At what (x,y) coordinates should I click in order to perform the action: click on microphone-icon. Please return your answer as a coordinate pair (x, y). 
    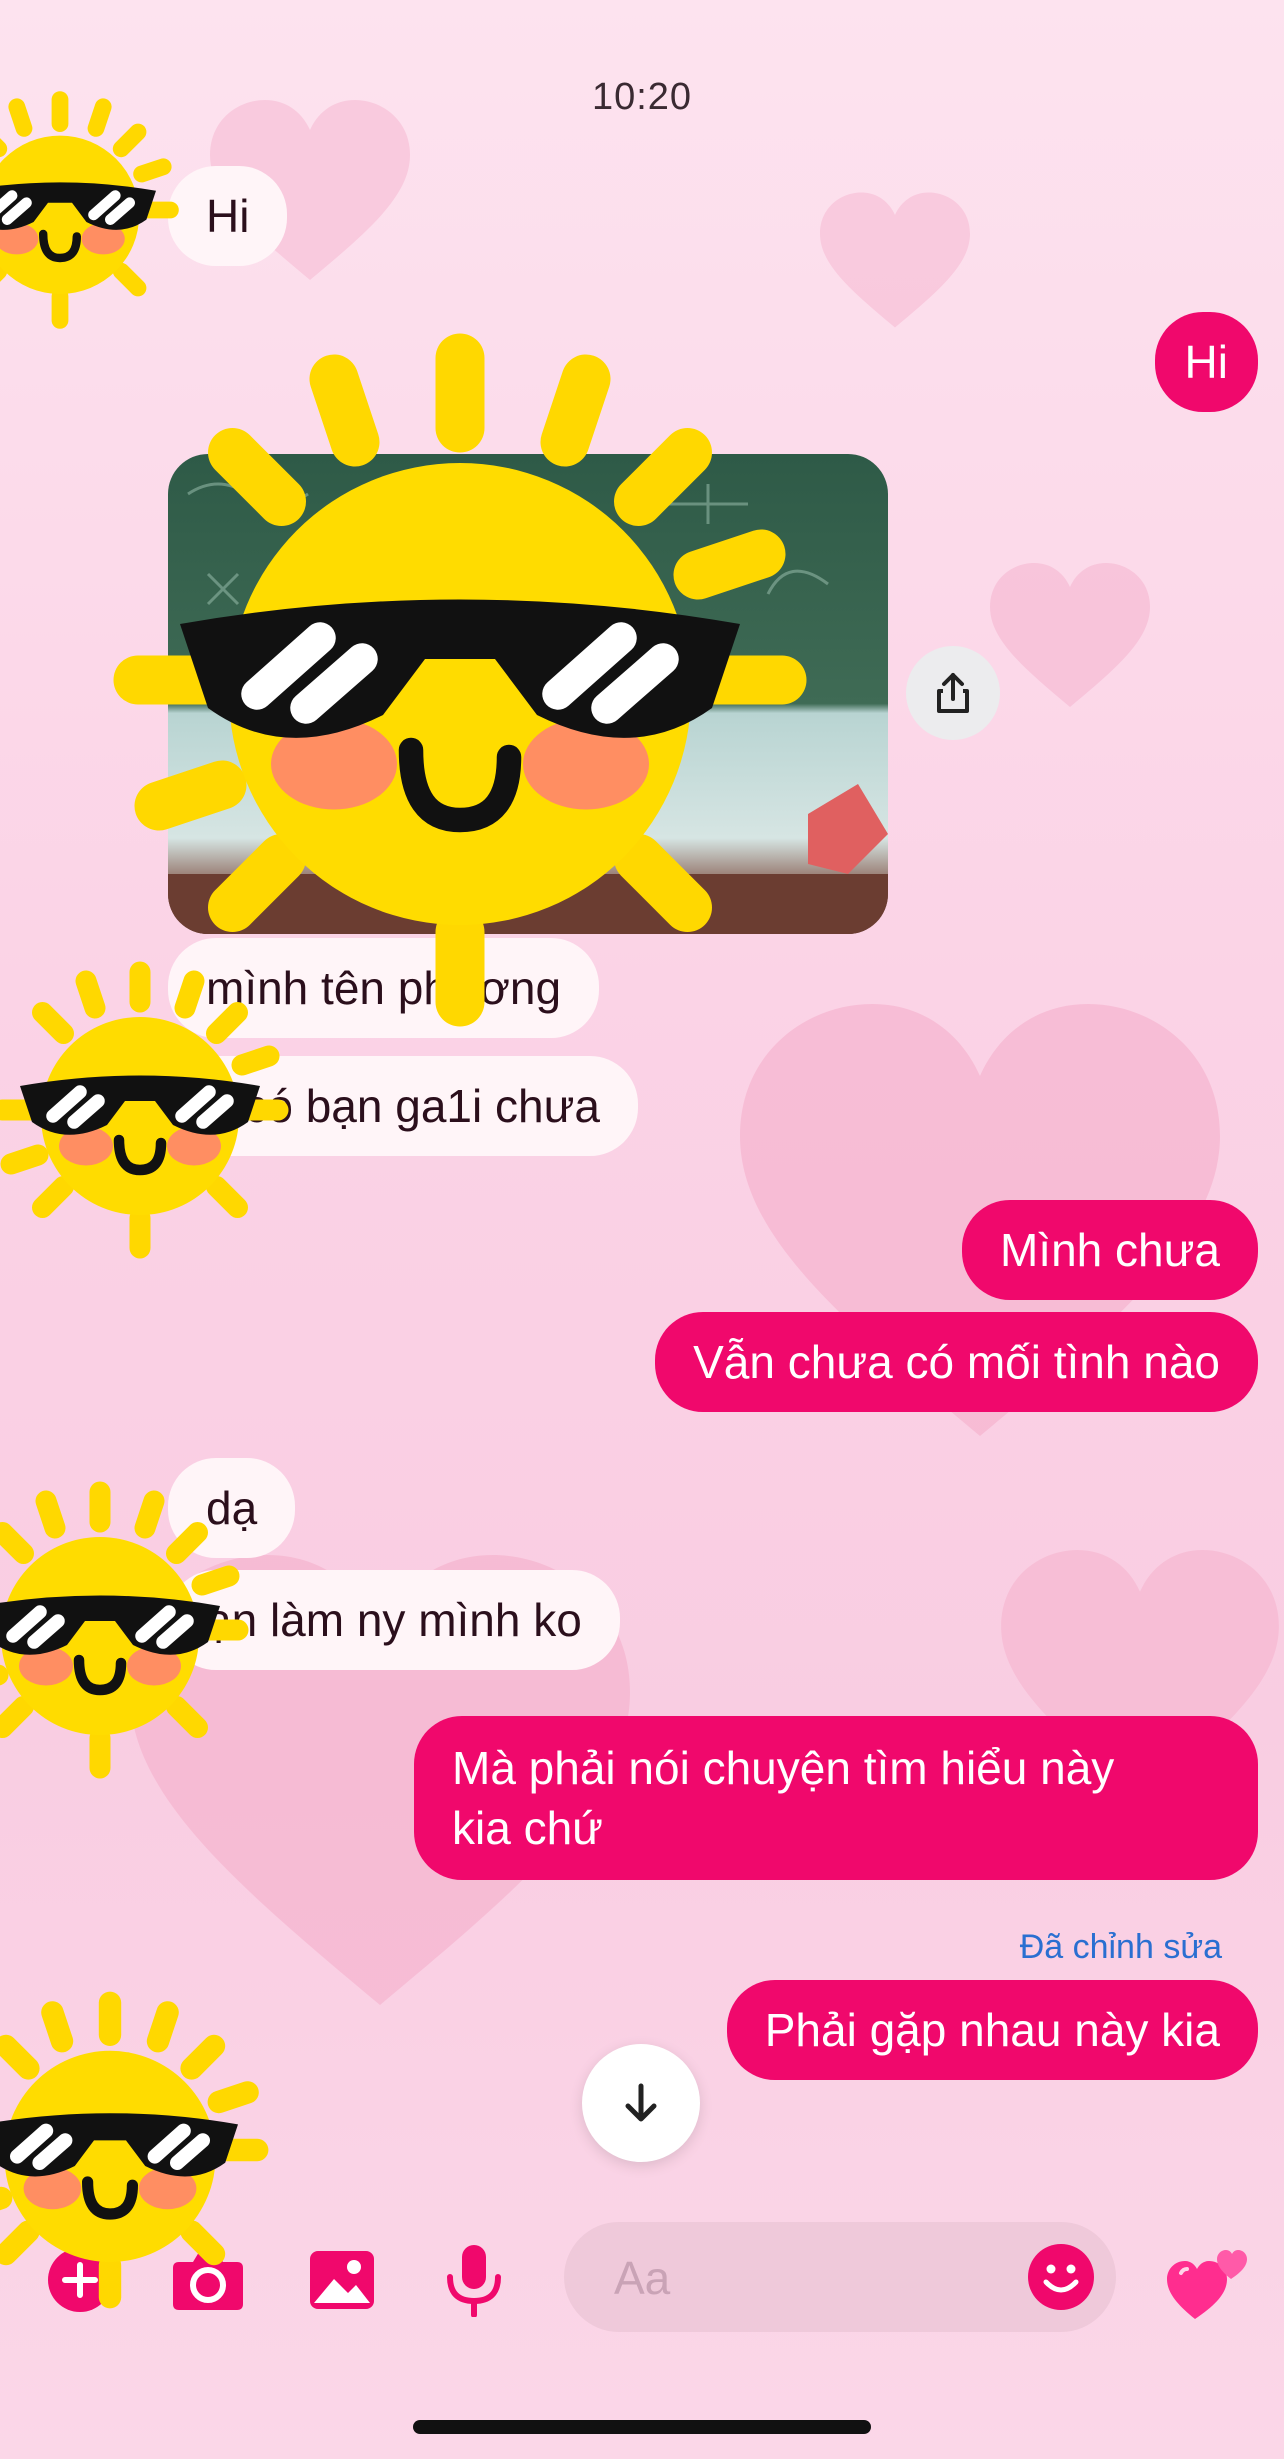
    Looking at the image, I should click on (474, 2281).